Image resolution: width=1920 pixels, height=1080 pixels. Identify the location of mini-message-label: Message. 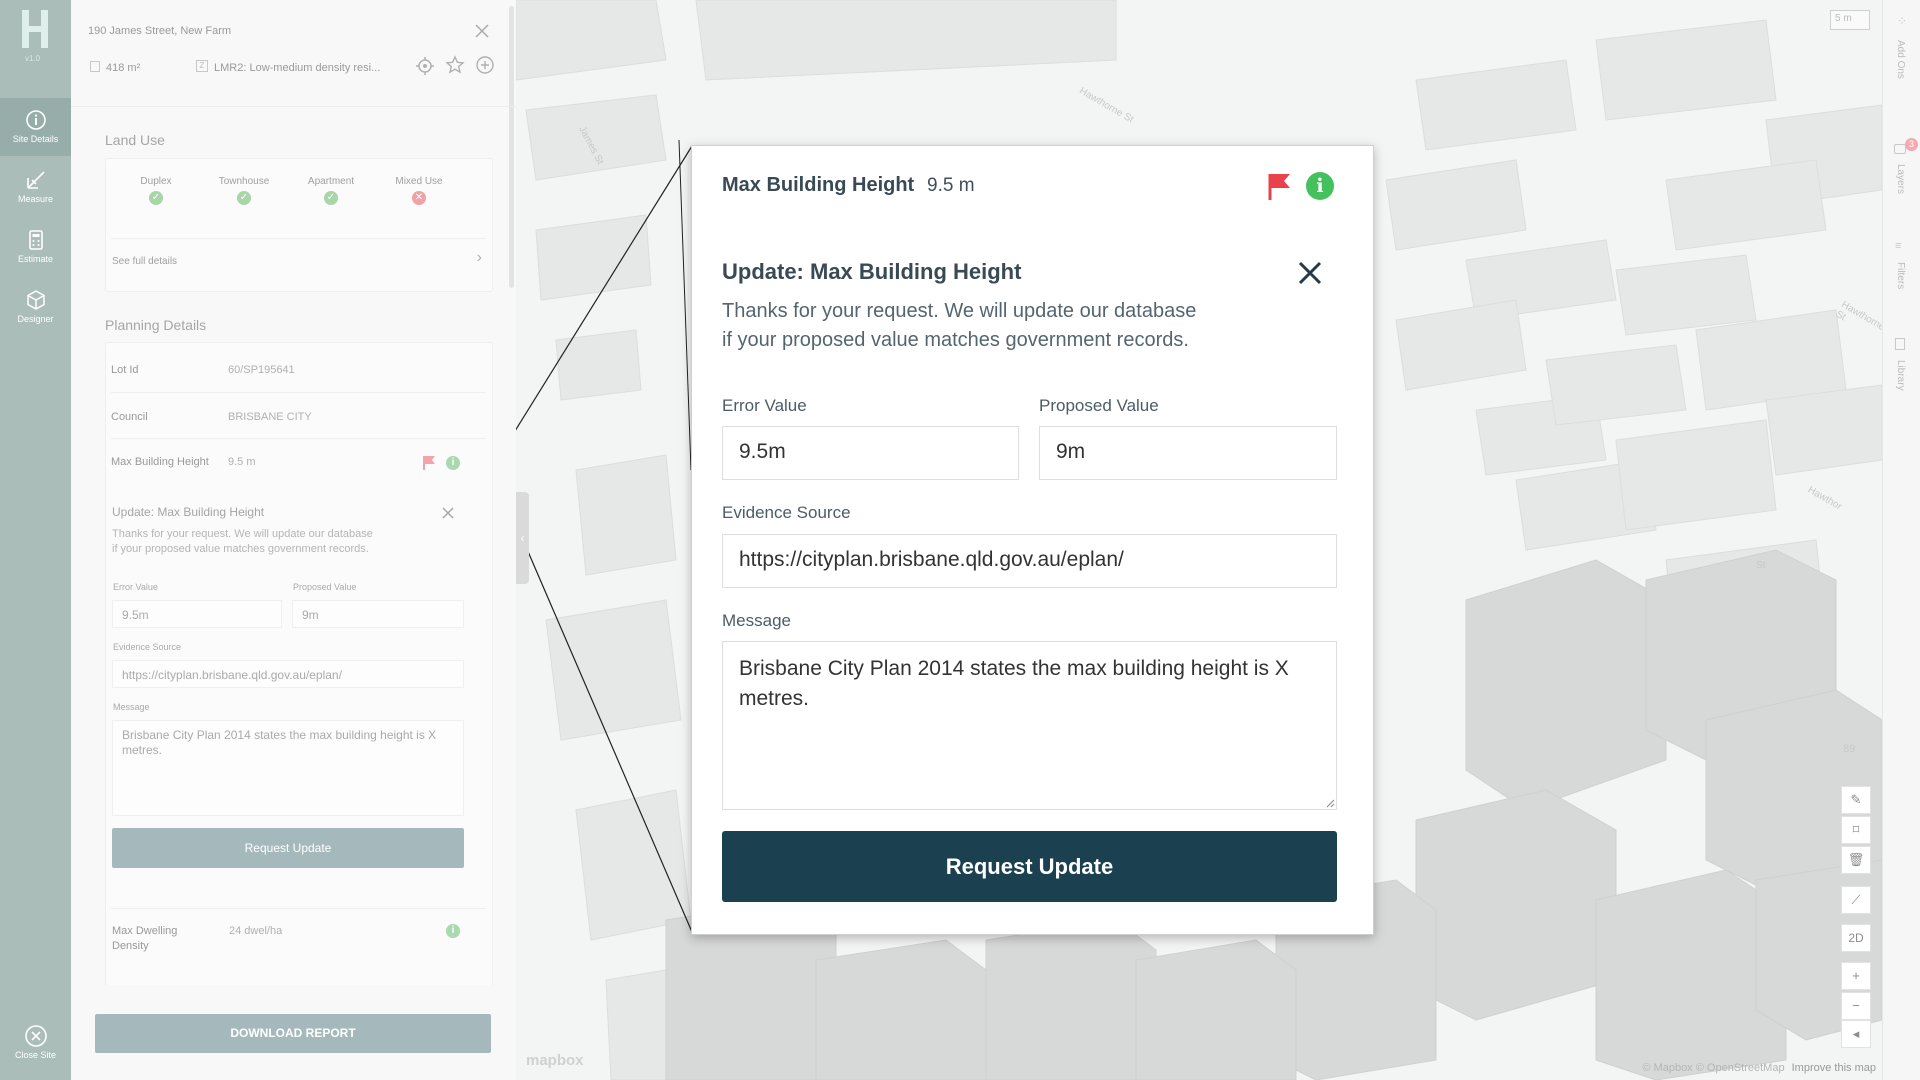
(131, 707).